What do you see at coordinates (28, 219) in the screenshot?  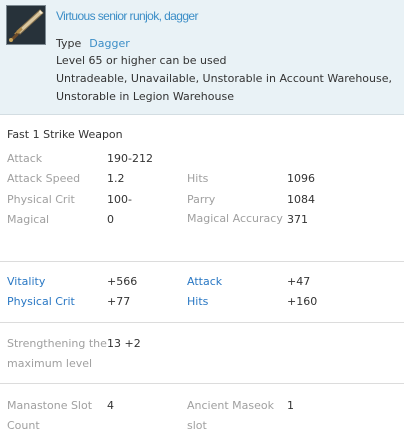 I see `stat-label-magical: Magical` at bounding box center [28, 219].